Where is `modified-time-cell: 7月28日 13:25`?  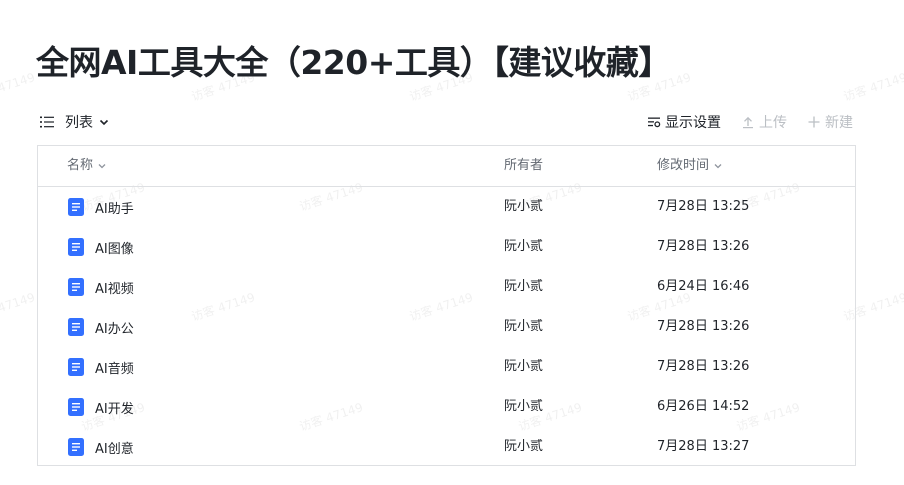
modified-time-cell: 7月28日 13:25 is located at coordinates (703, 206).